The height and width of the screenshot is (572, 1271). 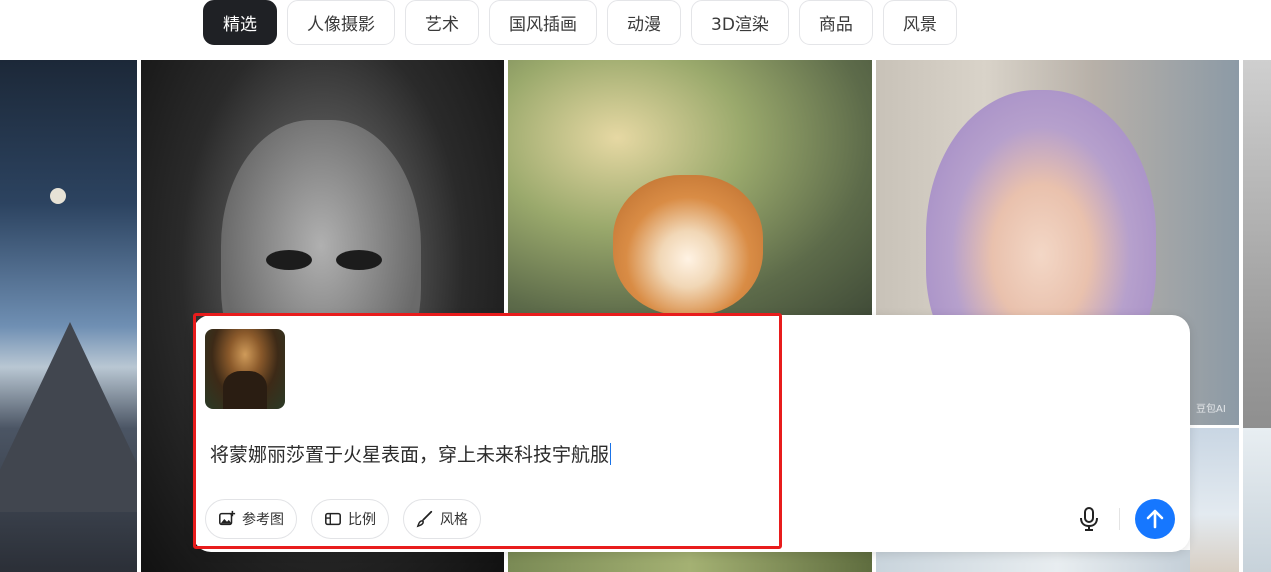 I want to click on ratio-label: 比例, so click(x=362, y=520).